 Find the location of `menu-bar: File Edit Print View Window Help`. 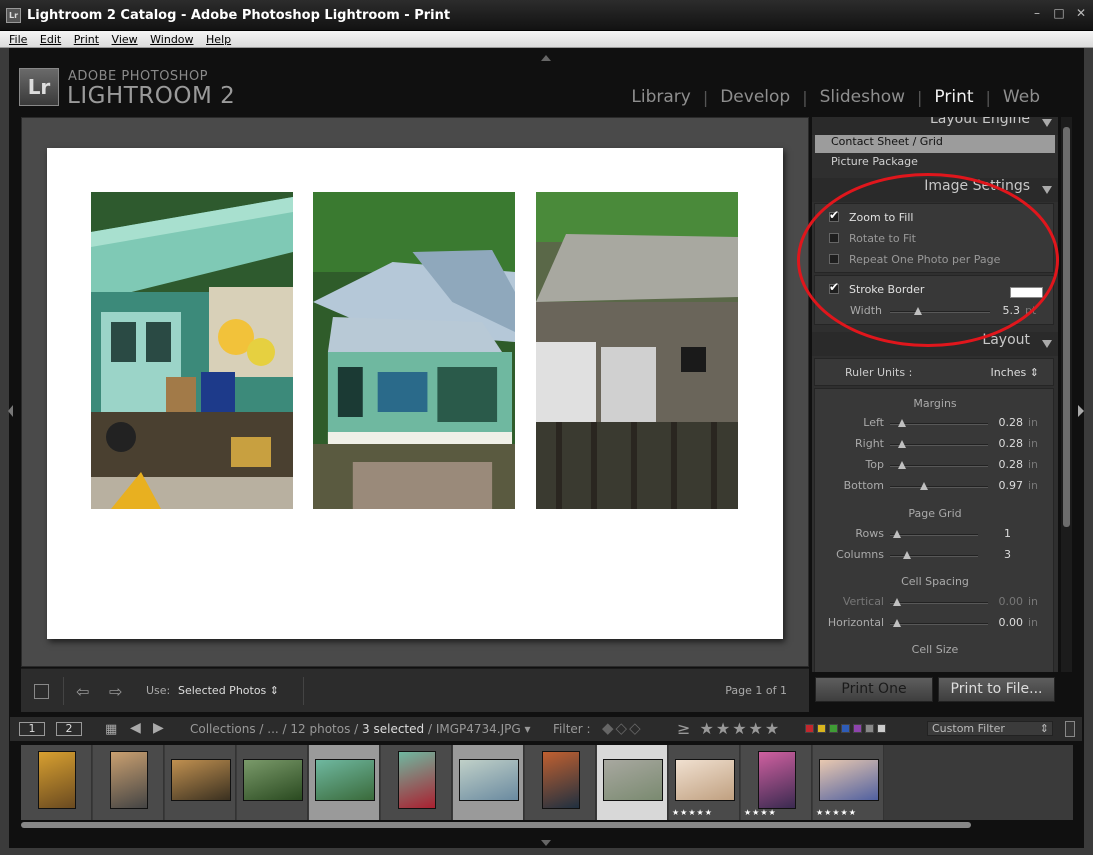

menu-bar: File Edit Print View Window Help is located at coordinates (546, 39).